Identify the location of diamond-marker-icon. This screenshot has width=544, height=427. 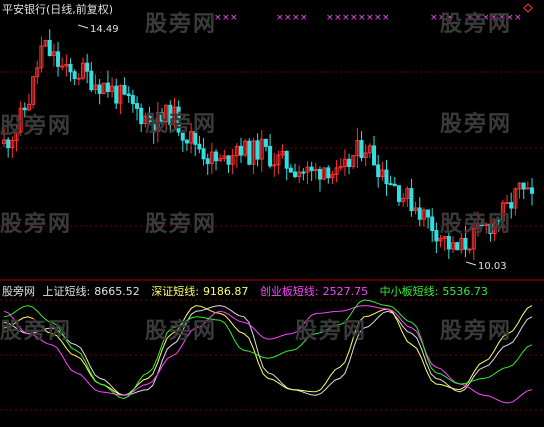
(528, 8).